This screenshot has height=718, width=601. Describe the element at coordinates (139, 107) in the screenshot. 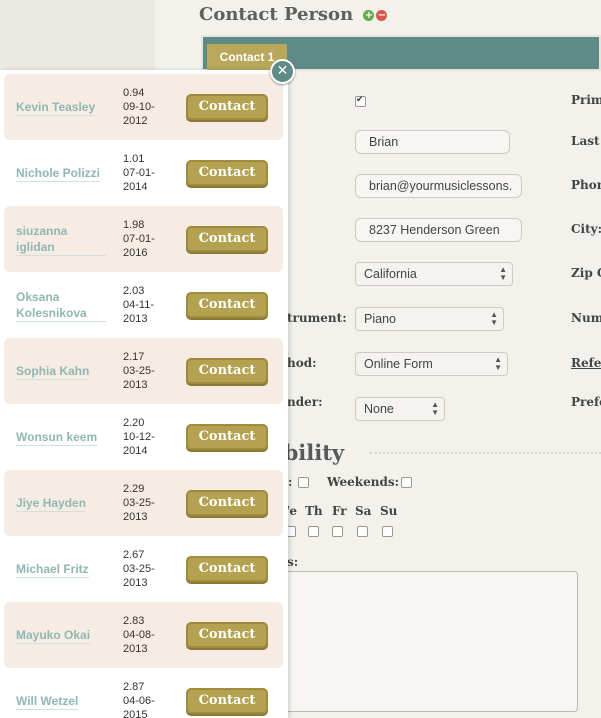

I see `contact-date: 09-10-` at that location.